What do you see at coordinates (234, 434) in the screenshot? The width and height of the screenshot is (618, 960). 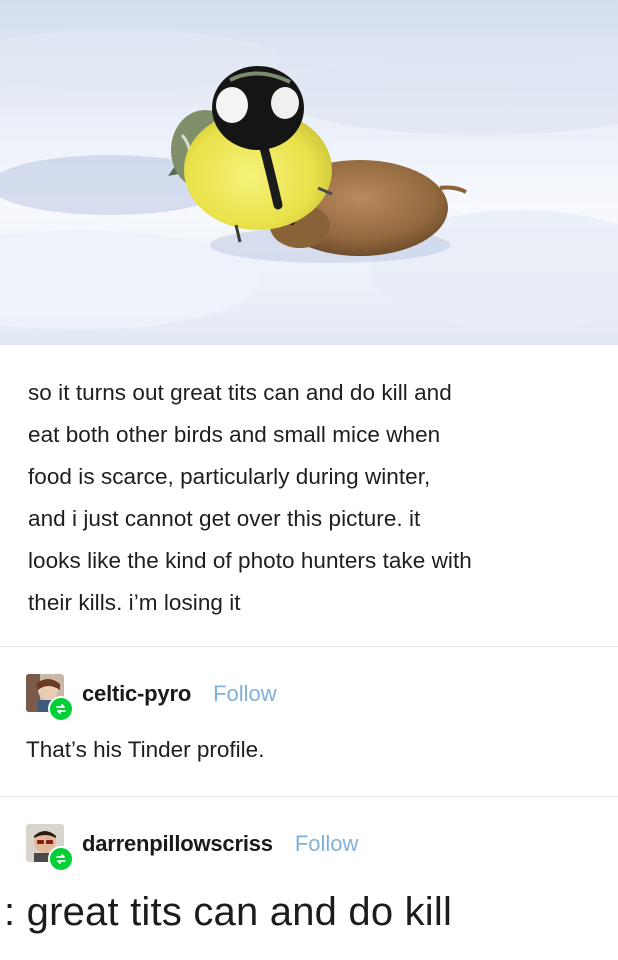 I see `post-text-line: eat both other birds and small mice when` at bounding box center [234, 434].